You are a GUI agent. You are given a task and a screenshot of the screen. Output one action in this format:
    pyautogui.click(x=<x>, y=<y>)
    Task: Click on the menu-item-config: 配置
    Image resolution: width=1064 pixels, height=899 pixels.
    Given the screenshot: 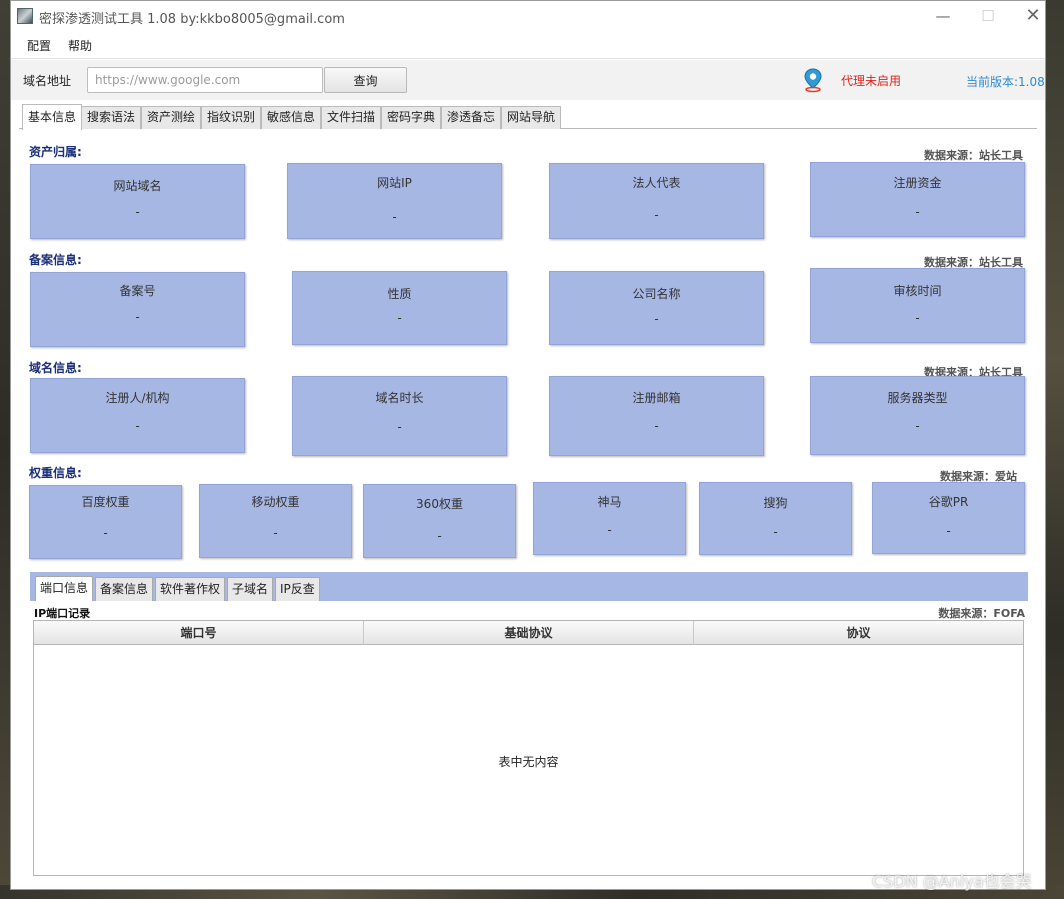 What is the action you would take?
    pyautogui.click(x=39, y=45)
    